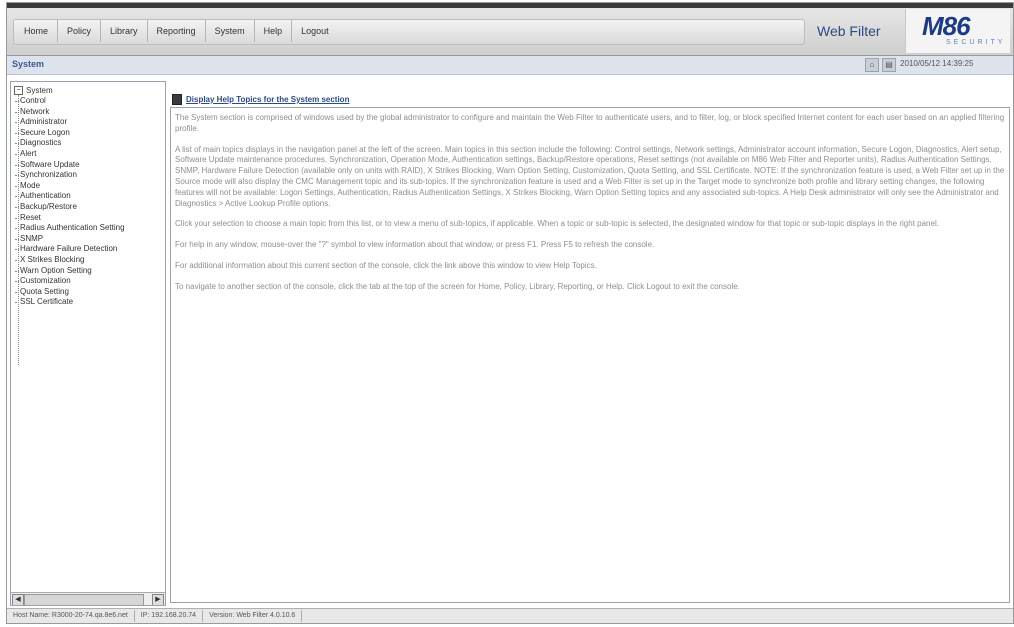 The image size is (1014, 627). What do you see at coordinates (169, 616) in the screenshot?
I see `status-ip: IP: 192.168.20.74` at bounding box center [169, 616].